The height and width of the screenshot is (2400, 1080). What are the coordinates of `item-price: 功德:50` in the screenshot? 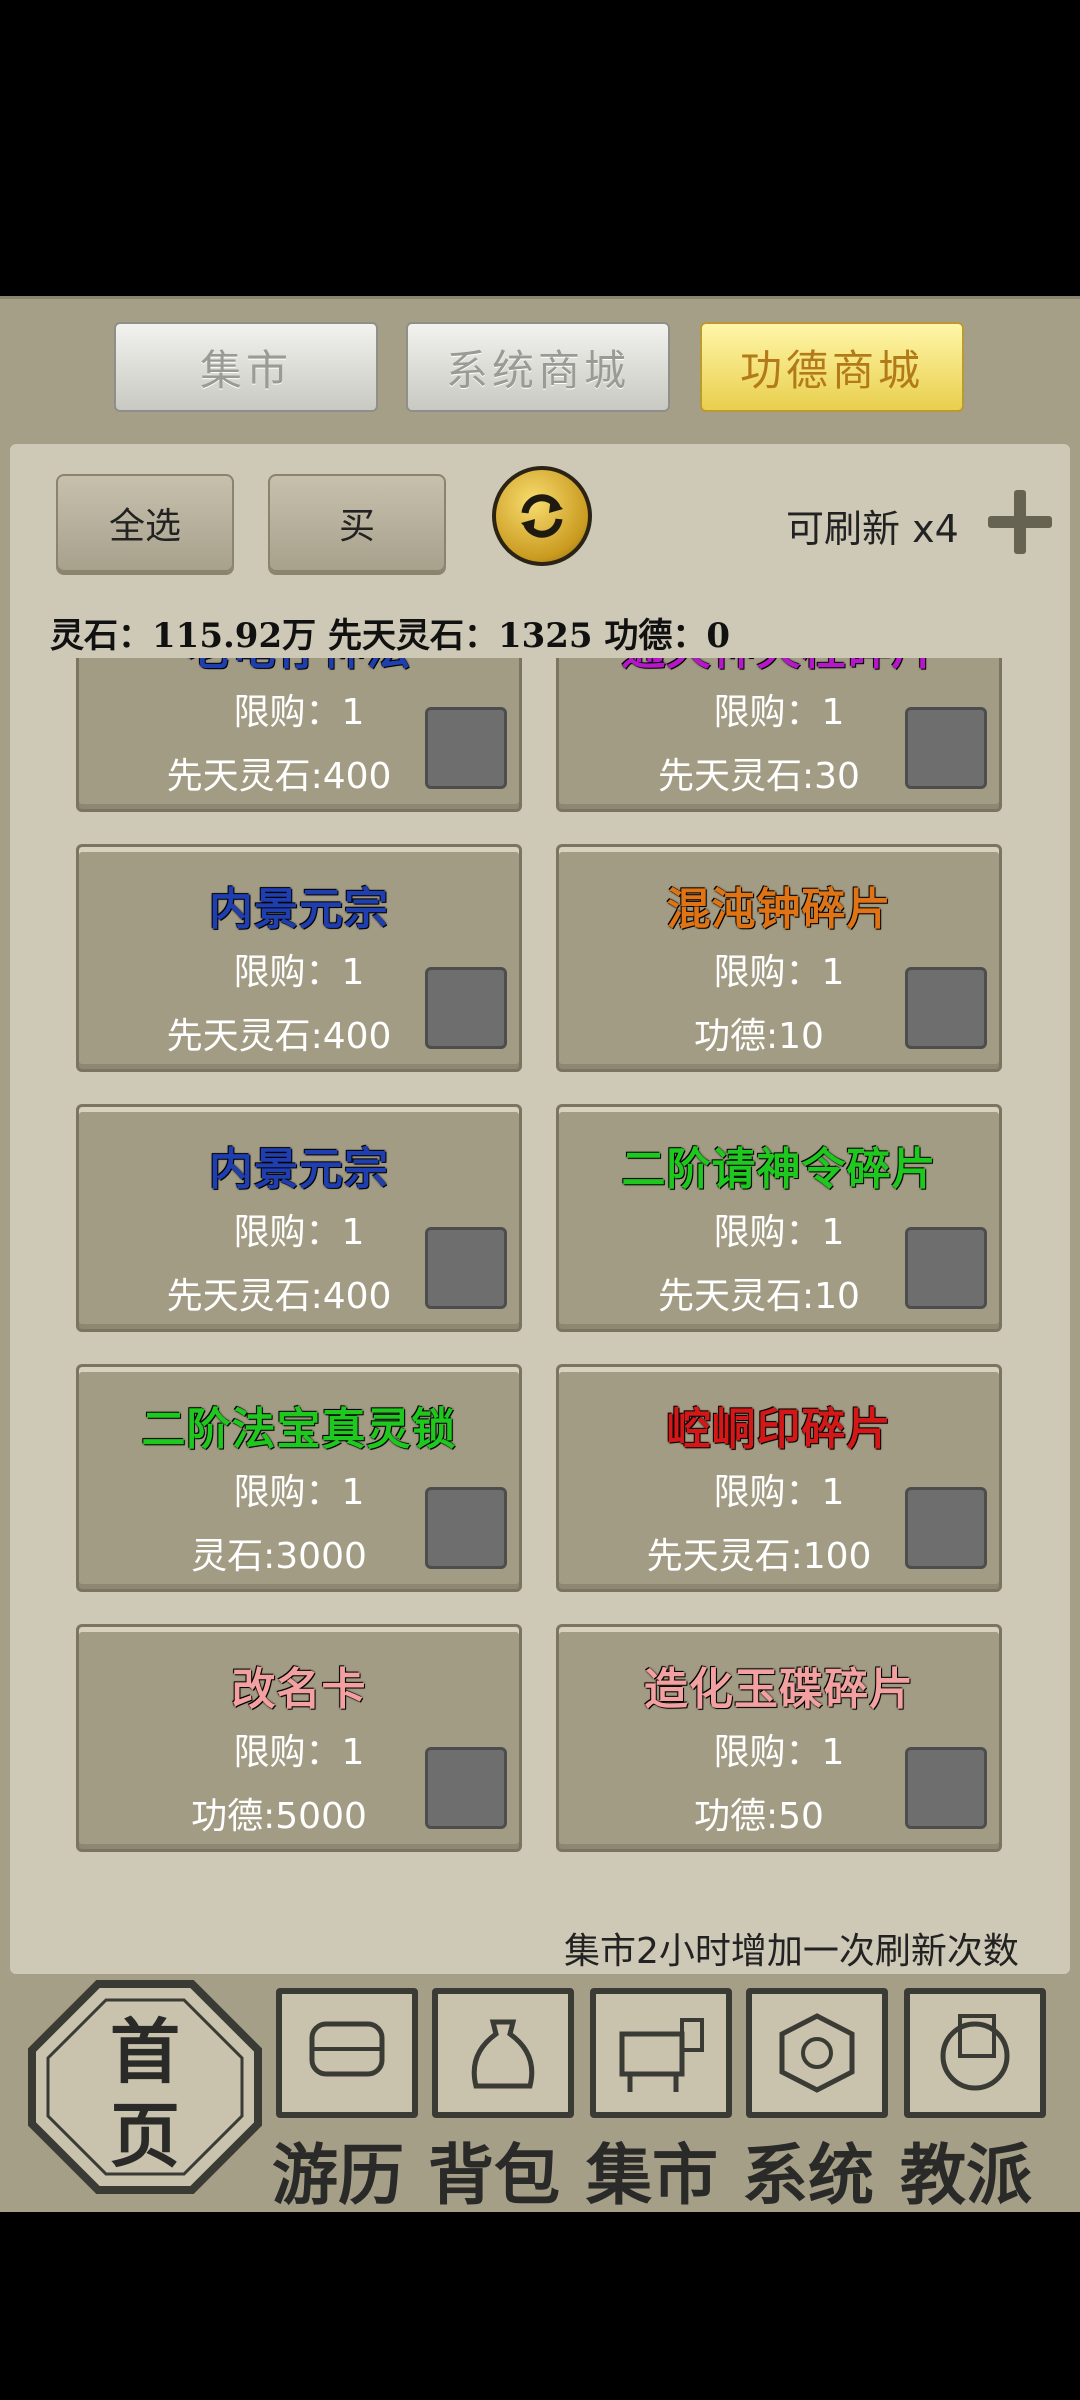 It's located at (759, 1816).